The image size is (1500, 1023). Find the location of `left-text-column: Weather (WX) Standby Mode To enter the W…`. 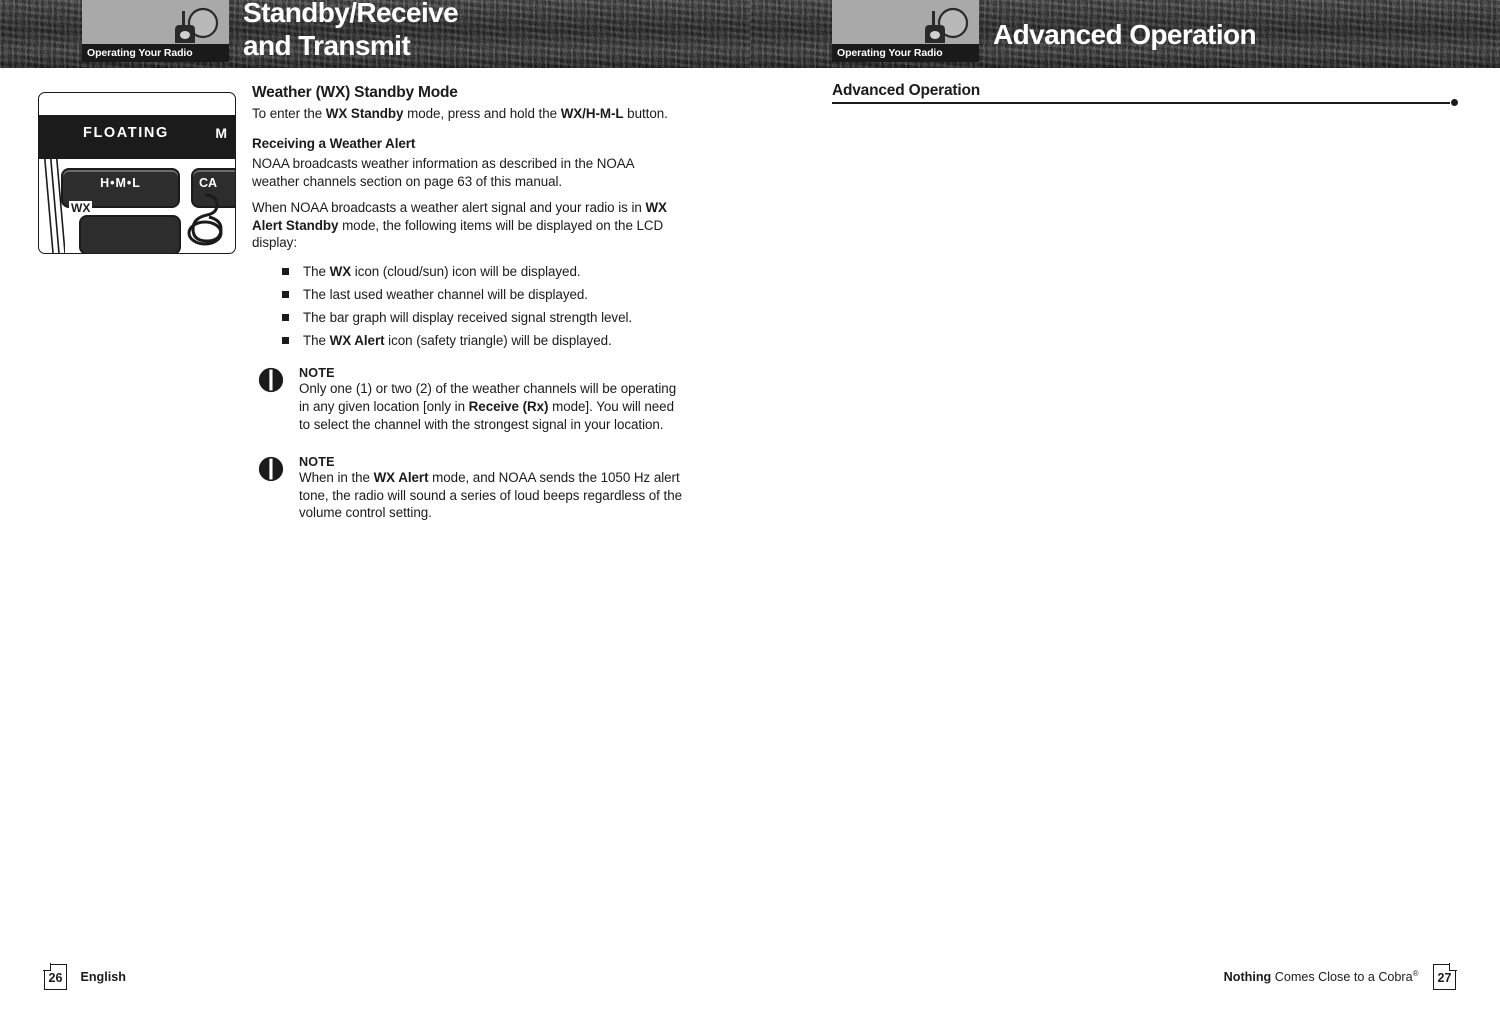

left-text-column: Weather (WX) Standby Mode To enter the W… is located at coordinates (467, 306).